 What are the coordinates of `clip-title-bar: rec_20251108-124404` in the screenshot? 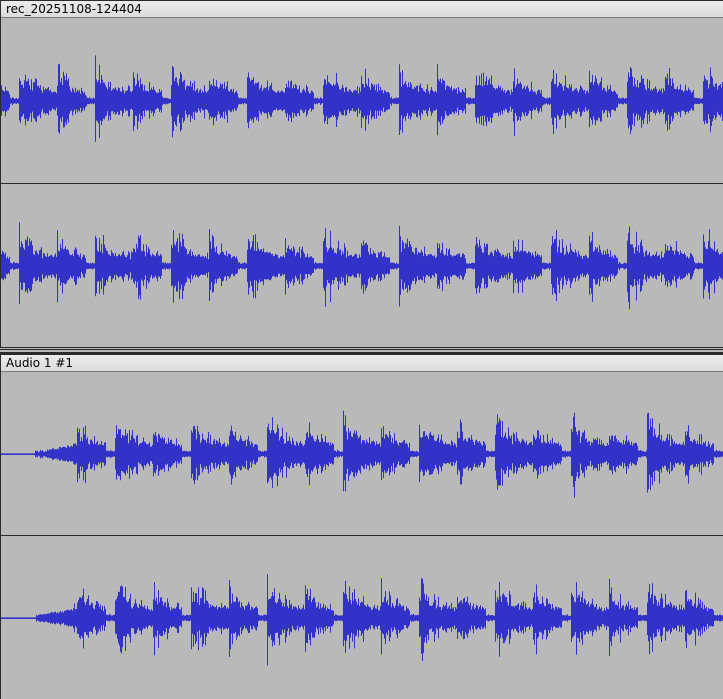 It's located at (362, 9).